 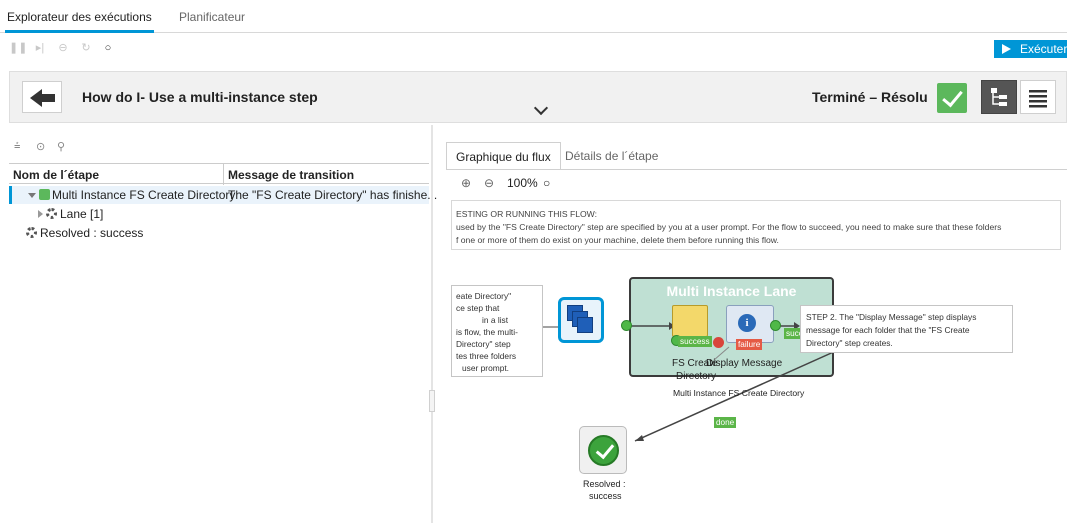 I want to click on description-line: ESTING OR RUNNING THIS FLOW:, so click(x=527, y=214).